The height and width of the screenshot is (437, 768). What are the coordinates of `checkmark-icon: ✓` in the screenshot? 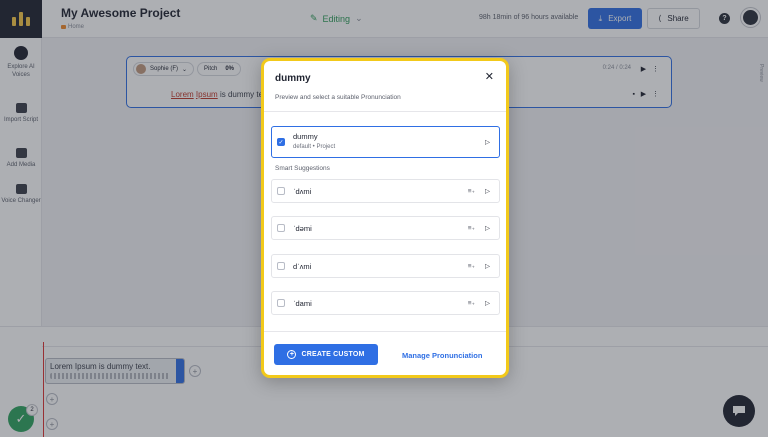 It's located at (281, 142).